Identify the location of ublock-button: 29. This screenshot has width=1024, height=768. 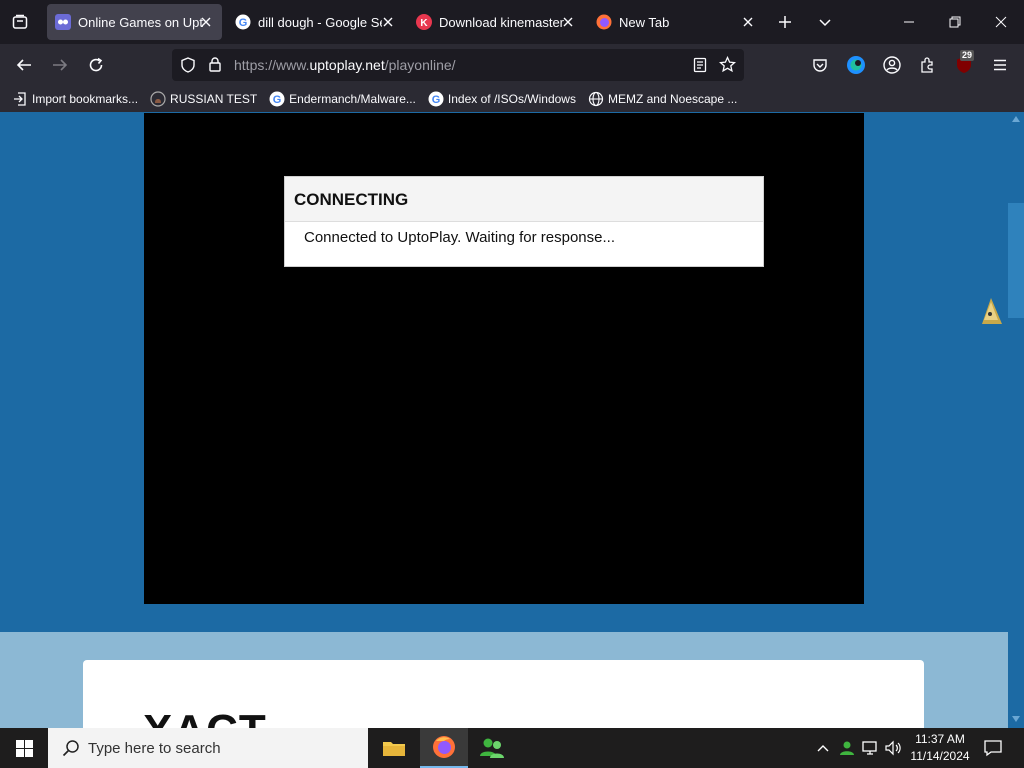
(964, 64).